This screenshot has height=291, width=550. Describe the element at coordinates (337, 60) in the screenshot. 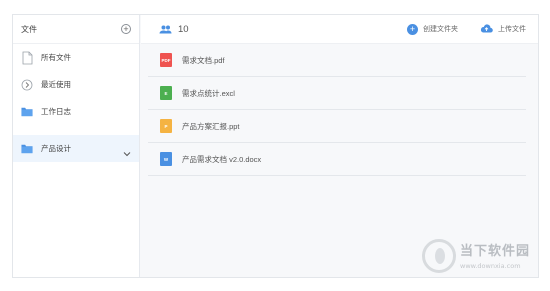

I see `file-row-pdf: PDF 需求文档.pdf` at that location.